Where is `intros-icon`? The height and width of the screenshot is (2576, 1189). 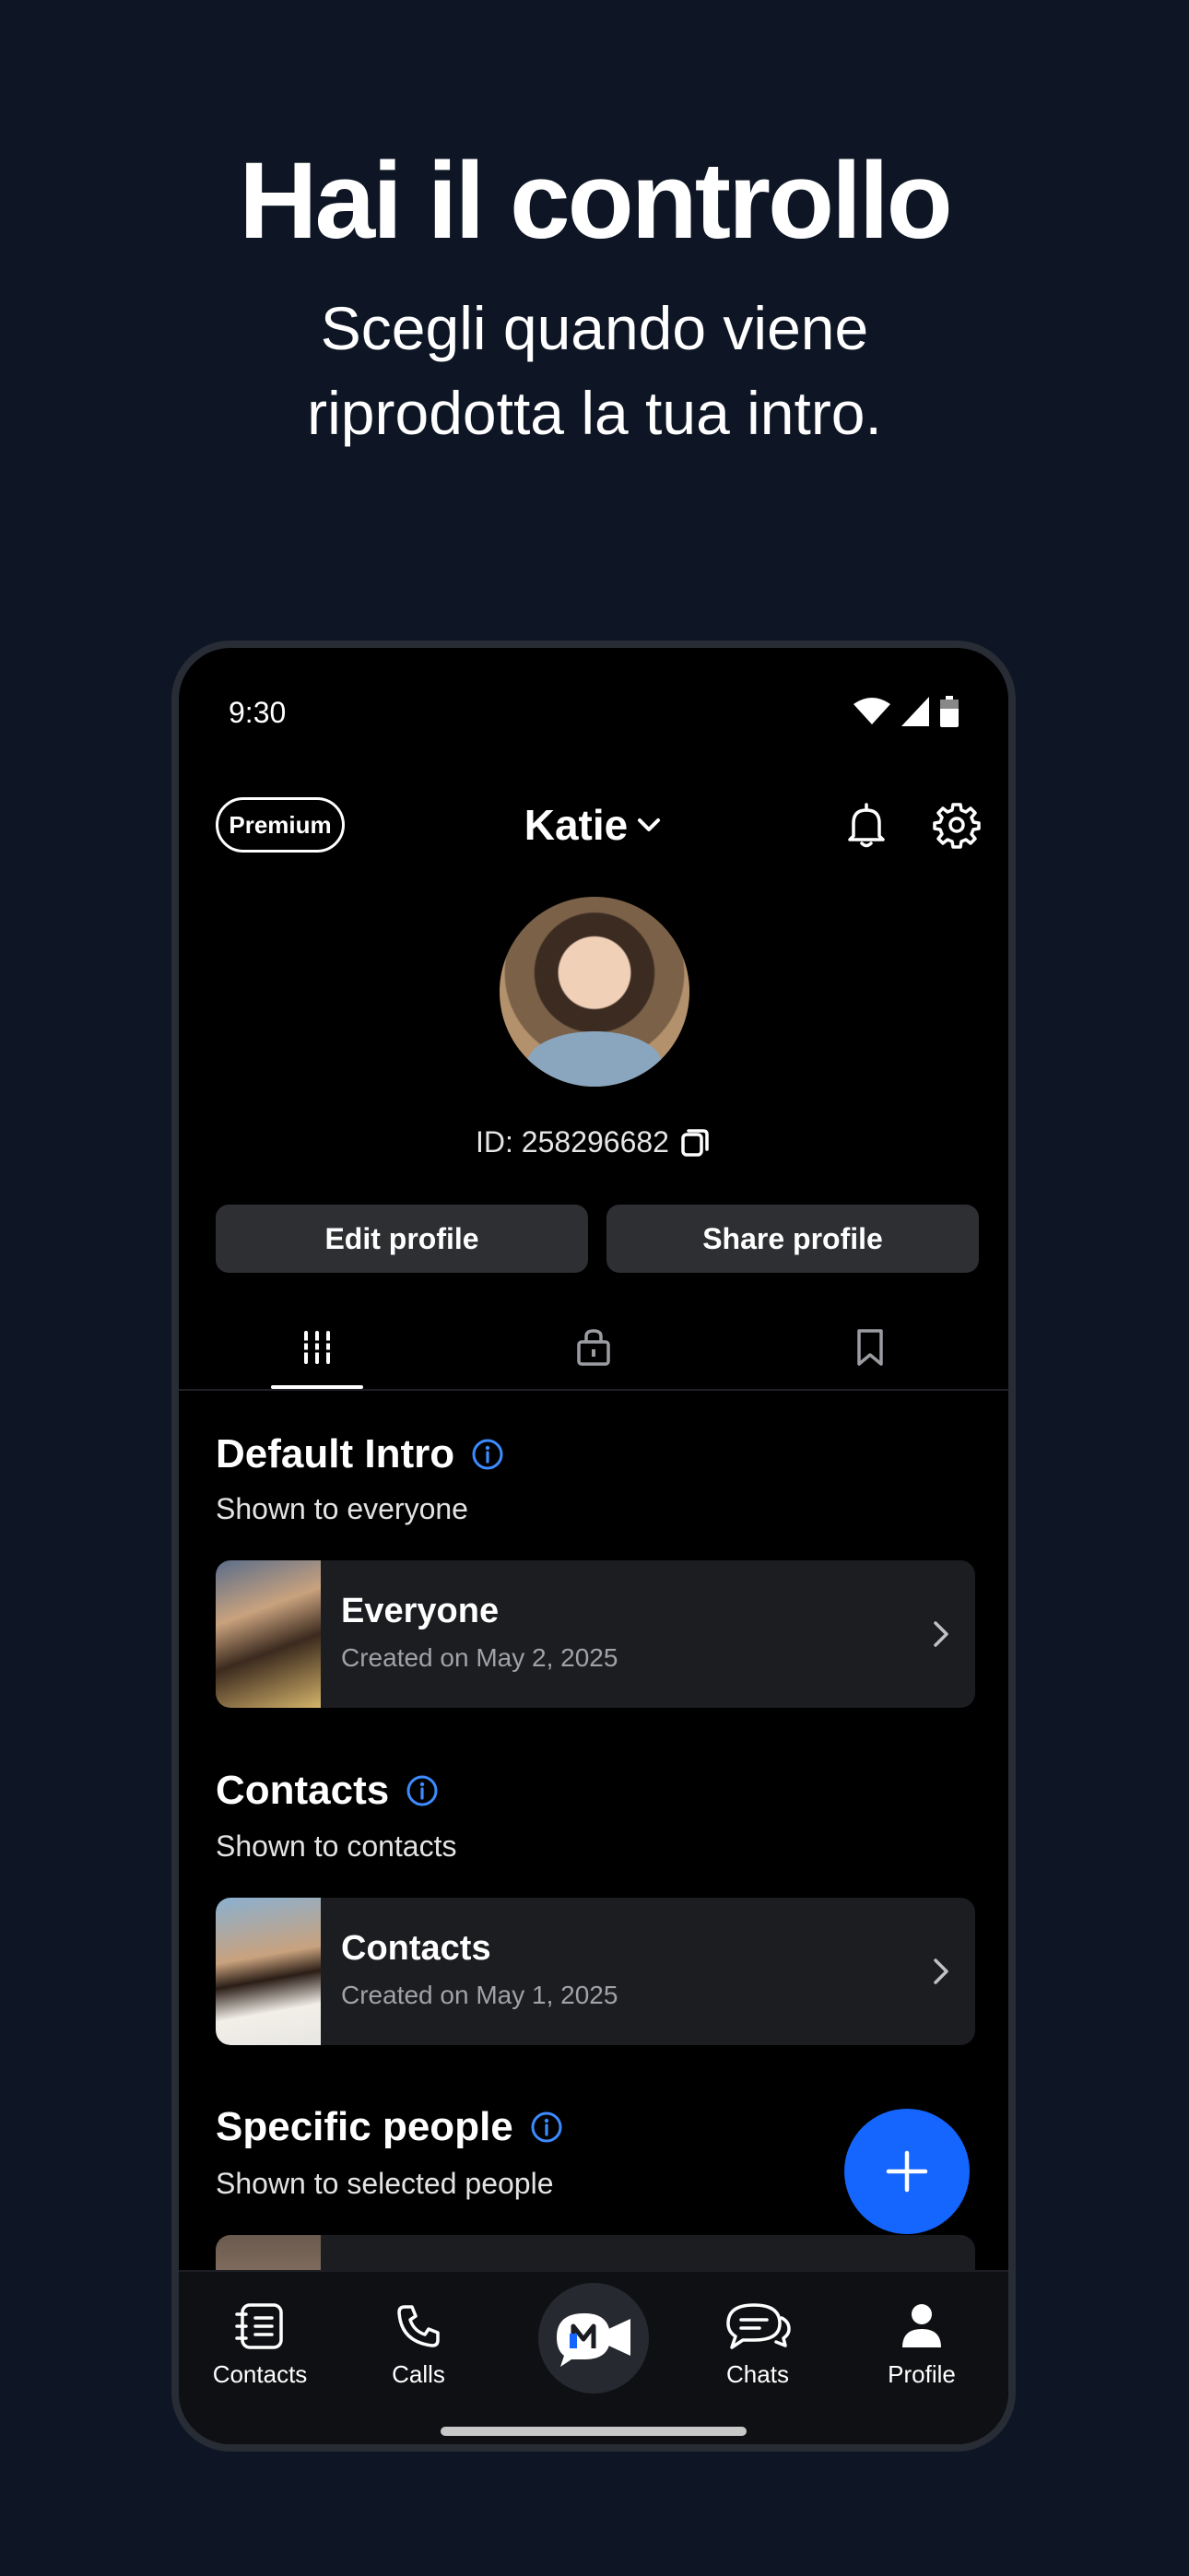
intros-icon is located at coordinates (317, 1347).